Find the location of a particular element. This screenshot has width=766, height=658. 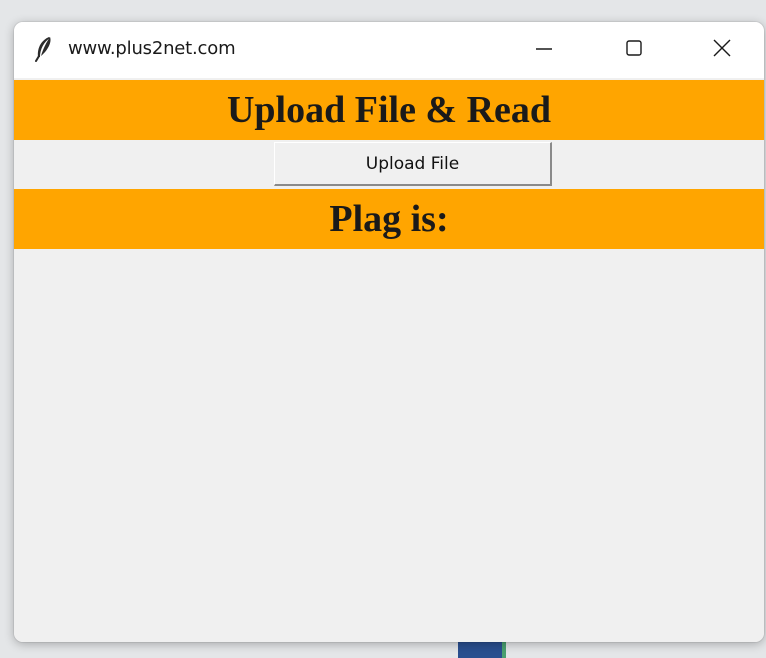

upload-file-button: Upload File is located at coordinates (413, 164).